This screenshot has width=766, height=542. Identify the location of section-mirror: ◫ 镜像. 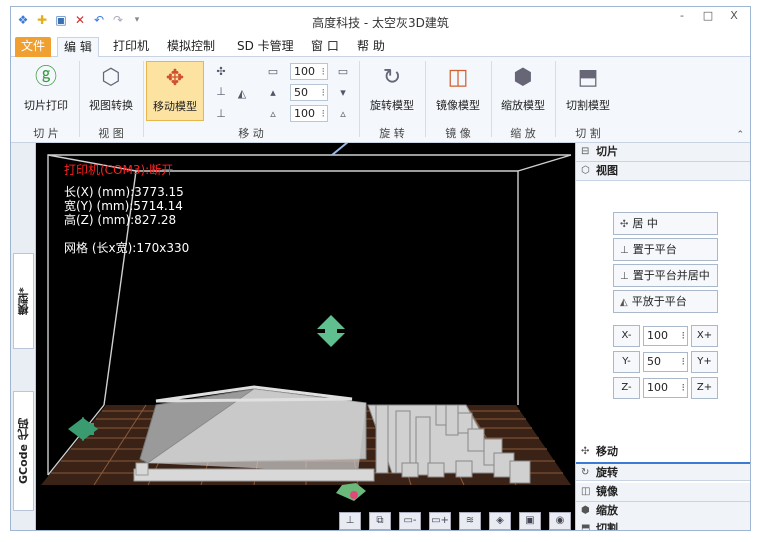
(663, 492).